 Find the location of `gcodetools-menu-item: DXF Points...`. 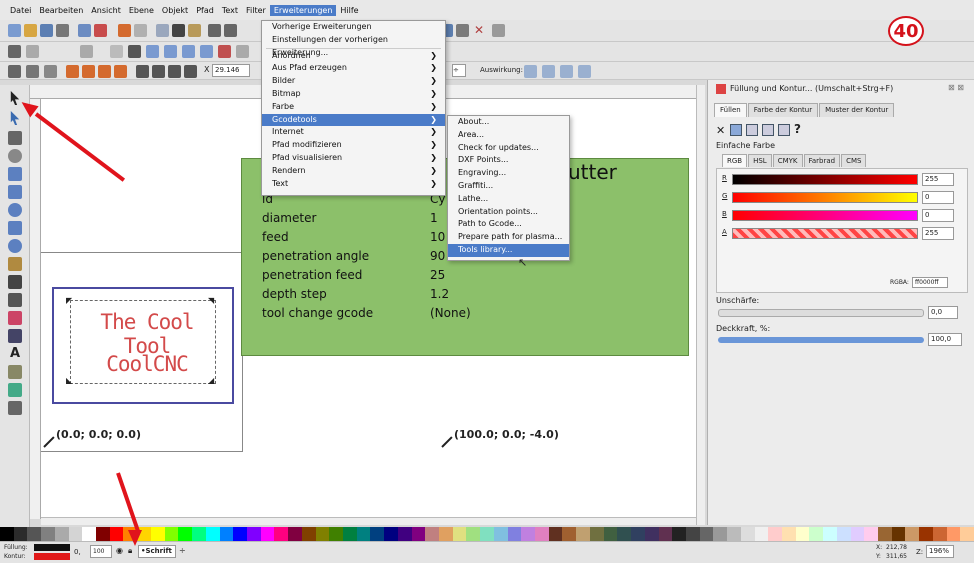

gcodetools-menu-item: DXF Points... is located at coordinates (508, 160).